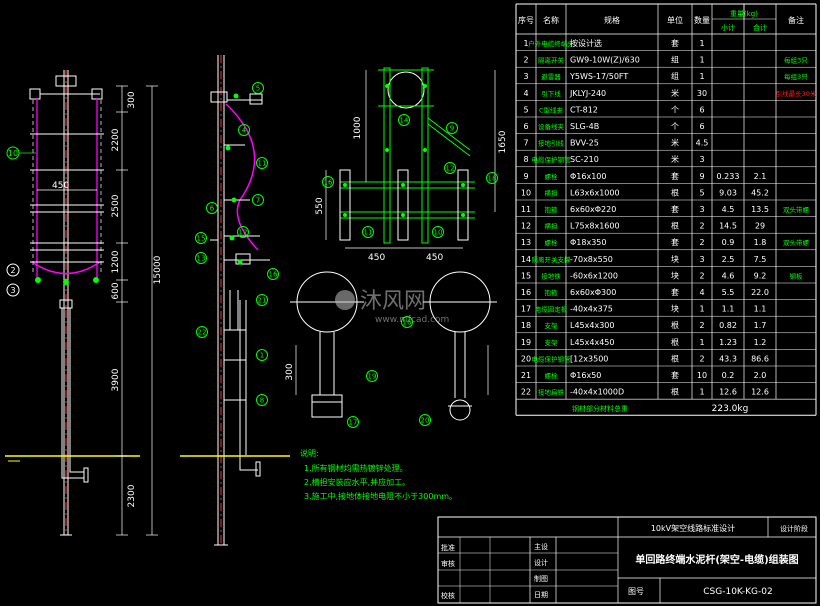 The height and width of the screenshot is (606, 820). Describe the element at coordinates (116, 261) in the screenshot. I see `dim-1200: 1200` at that location.